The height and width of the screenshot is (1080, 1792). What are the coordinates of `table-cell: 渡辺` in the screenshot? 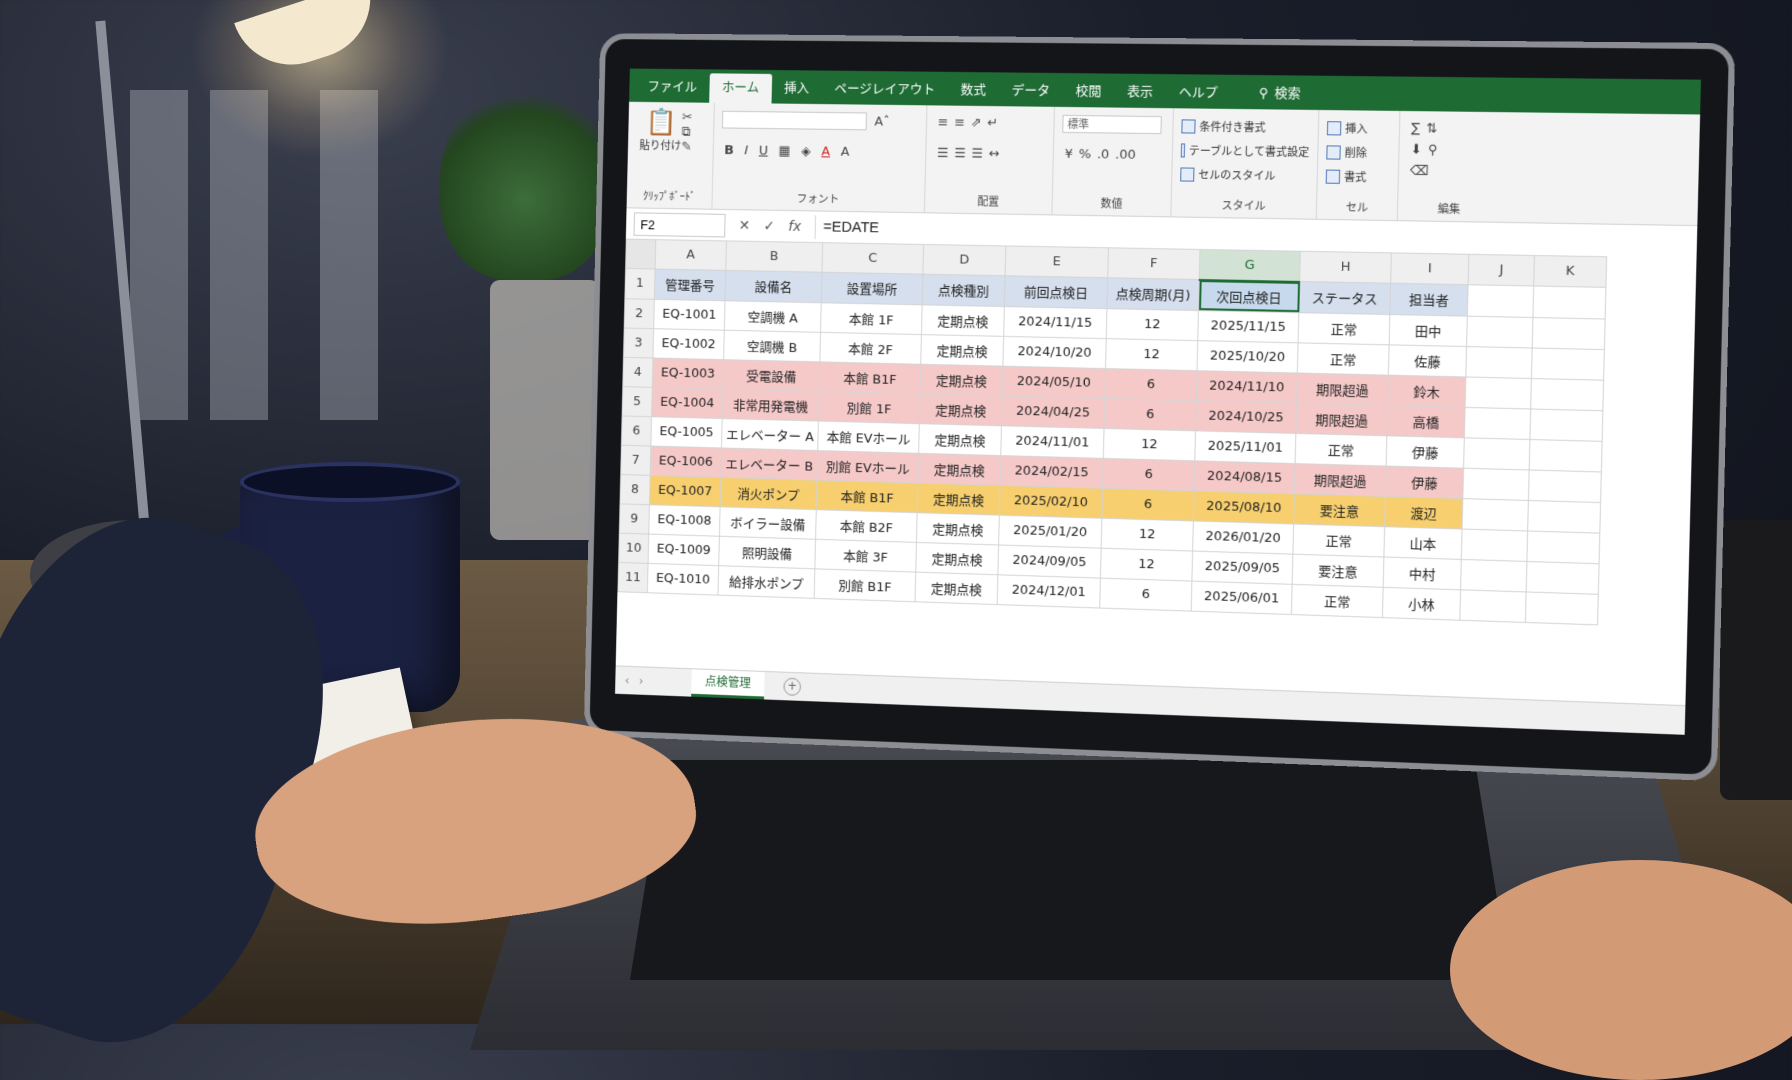 It's located at (1423, 512).